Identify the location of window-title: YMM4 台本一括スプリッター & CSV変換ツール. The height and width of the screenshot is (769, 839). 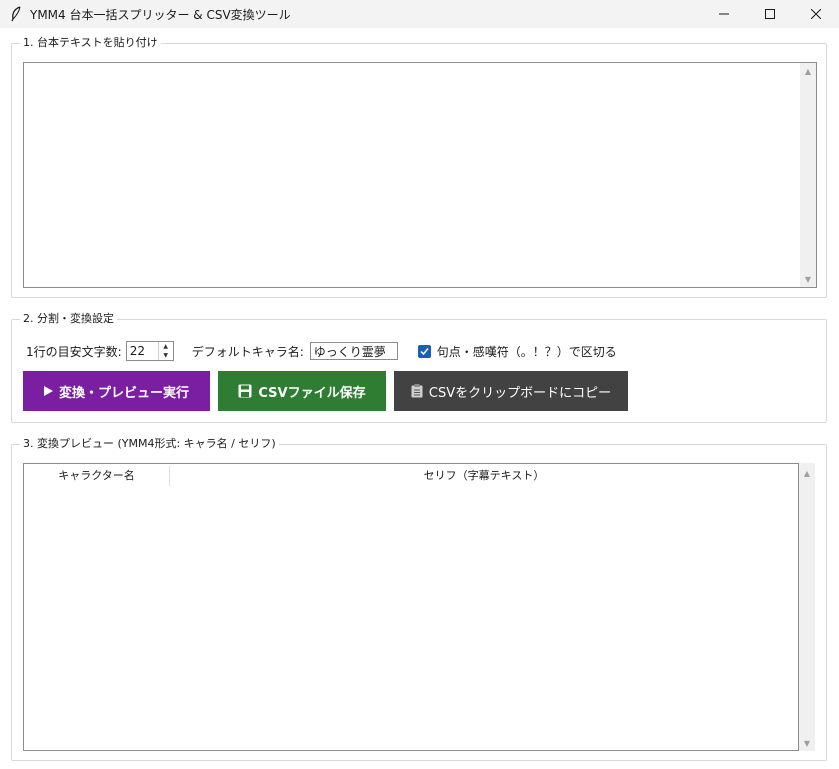
(160, 14).